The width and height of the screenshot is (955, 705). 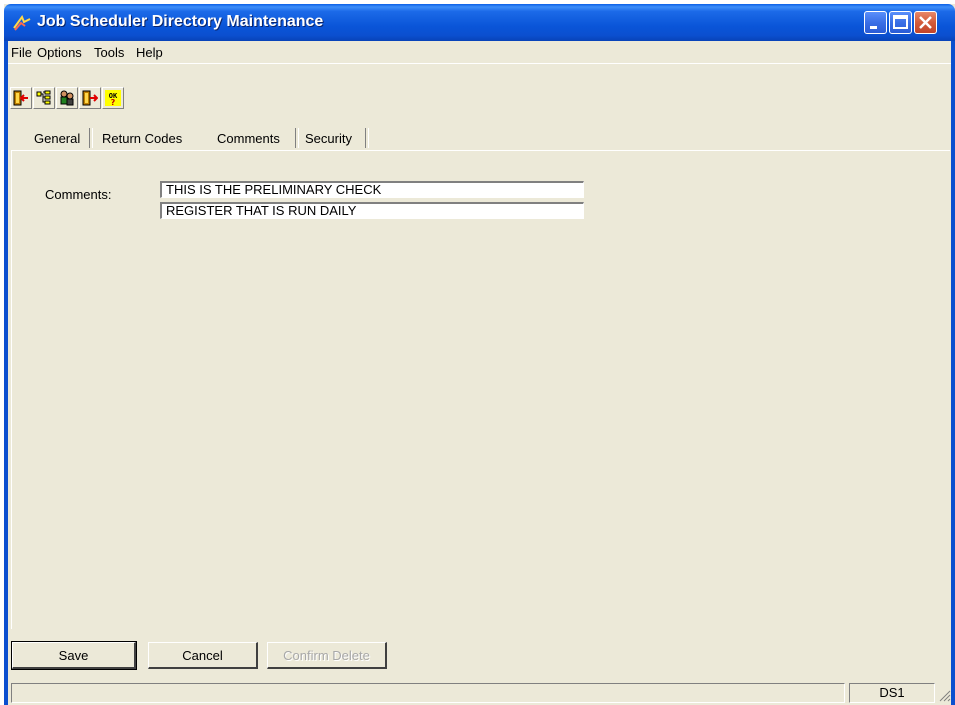 I want to click on menu-bar: File Options Tools Help, so click(x=479, y=52).